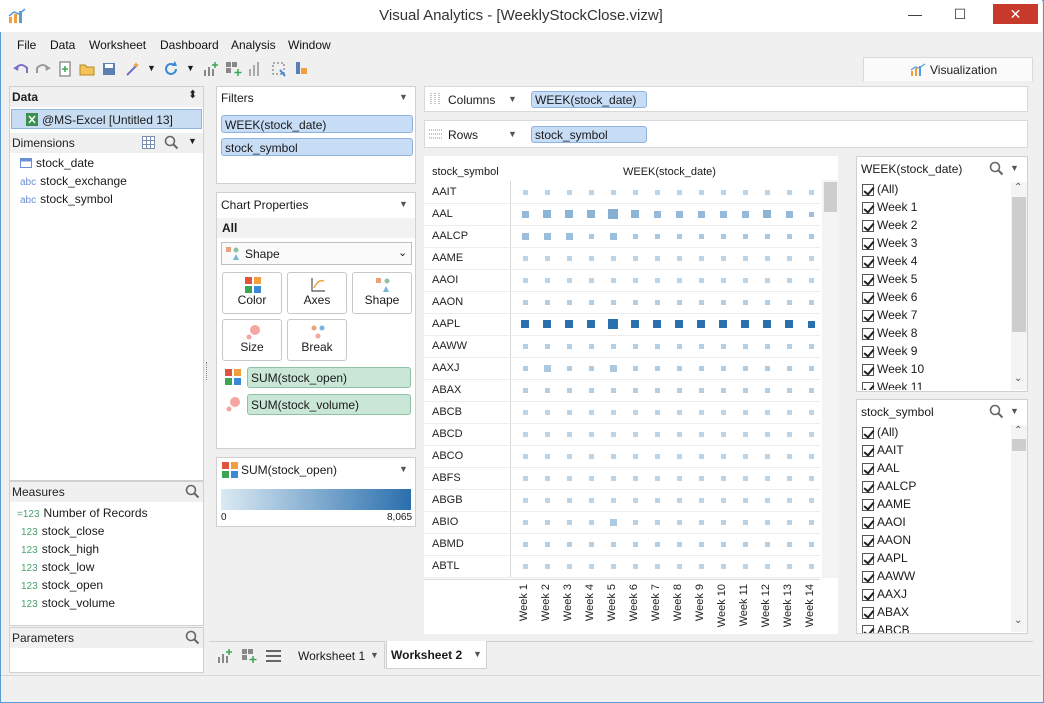  What do you see at coordinates (893, 628) in the screenshot?
I see `symbol-filter-item-label: ABCB` at bounding box center [893, 628].